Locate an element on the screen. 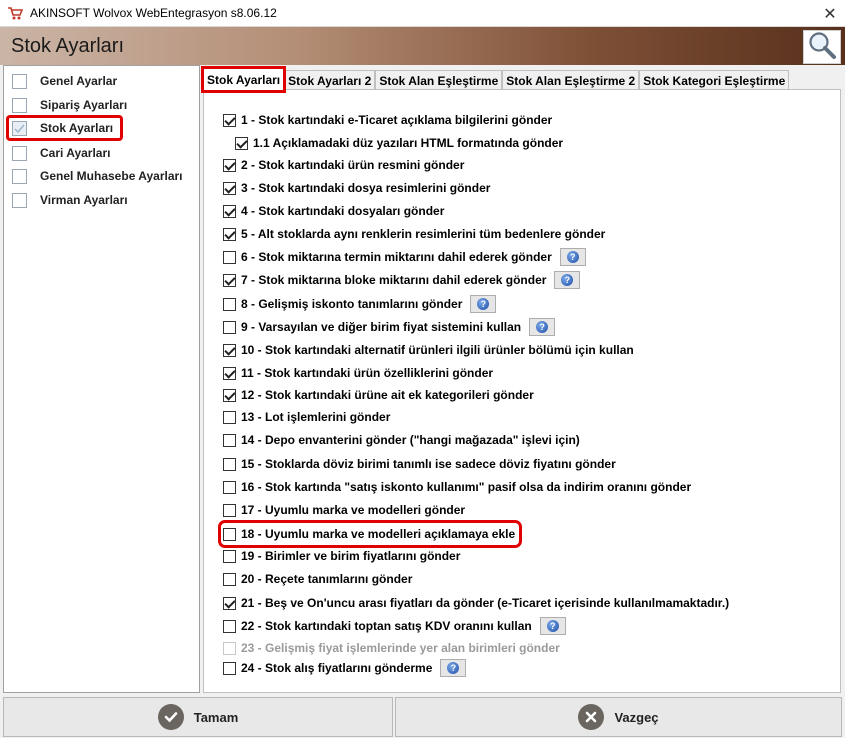 Image resolution: width=845 pixels, height=738 pixels. check-icon is located at coordinates (19, 128).